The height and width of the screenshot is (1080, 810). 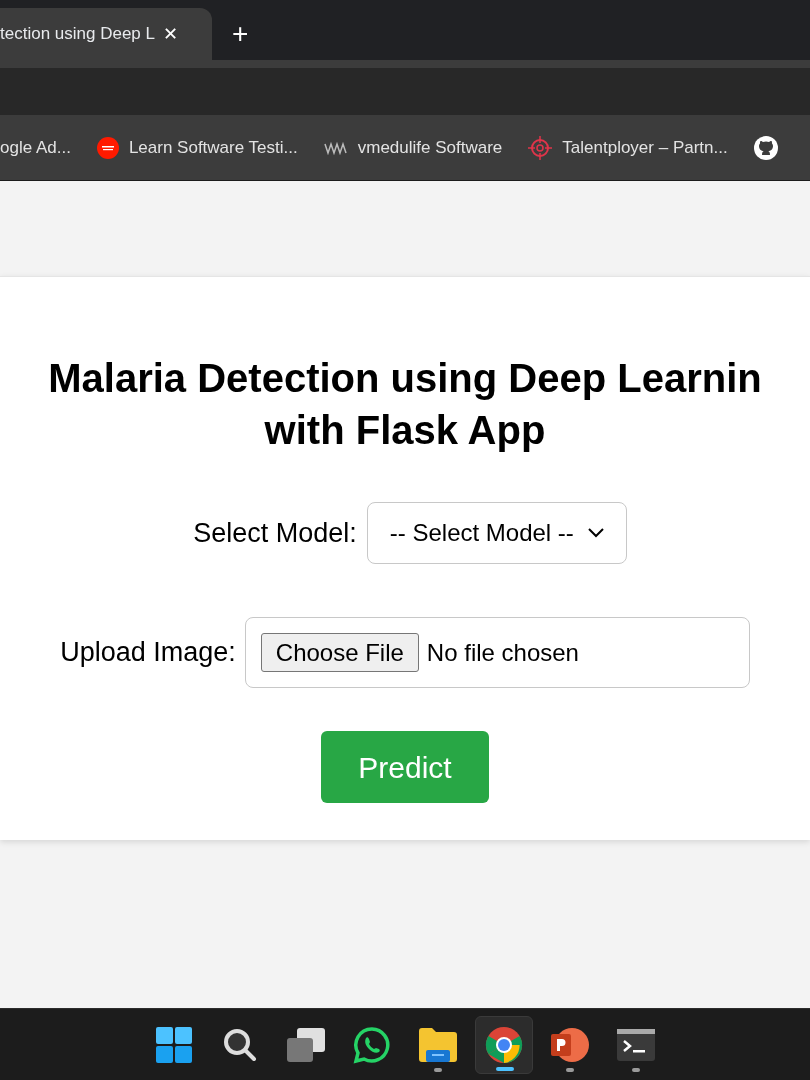 What do you see at coordinates (372, 1044) in the screenshot?
I see `whatsapp-icon` at bounding box center [372, 1044].